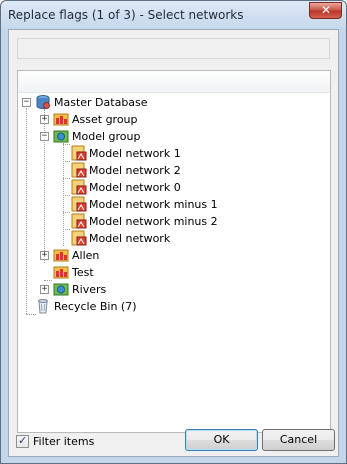 The height and width of the screenshot is (464, 347). What do you see at coordinates (173, 289) in the screenshot?
I see `tree-item-rivers: + Rivers` at bounding box center [173, 289].